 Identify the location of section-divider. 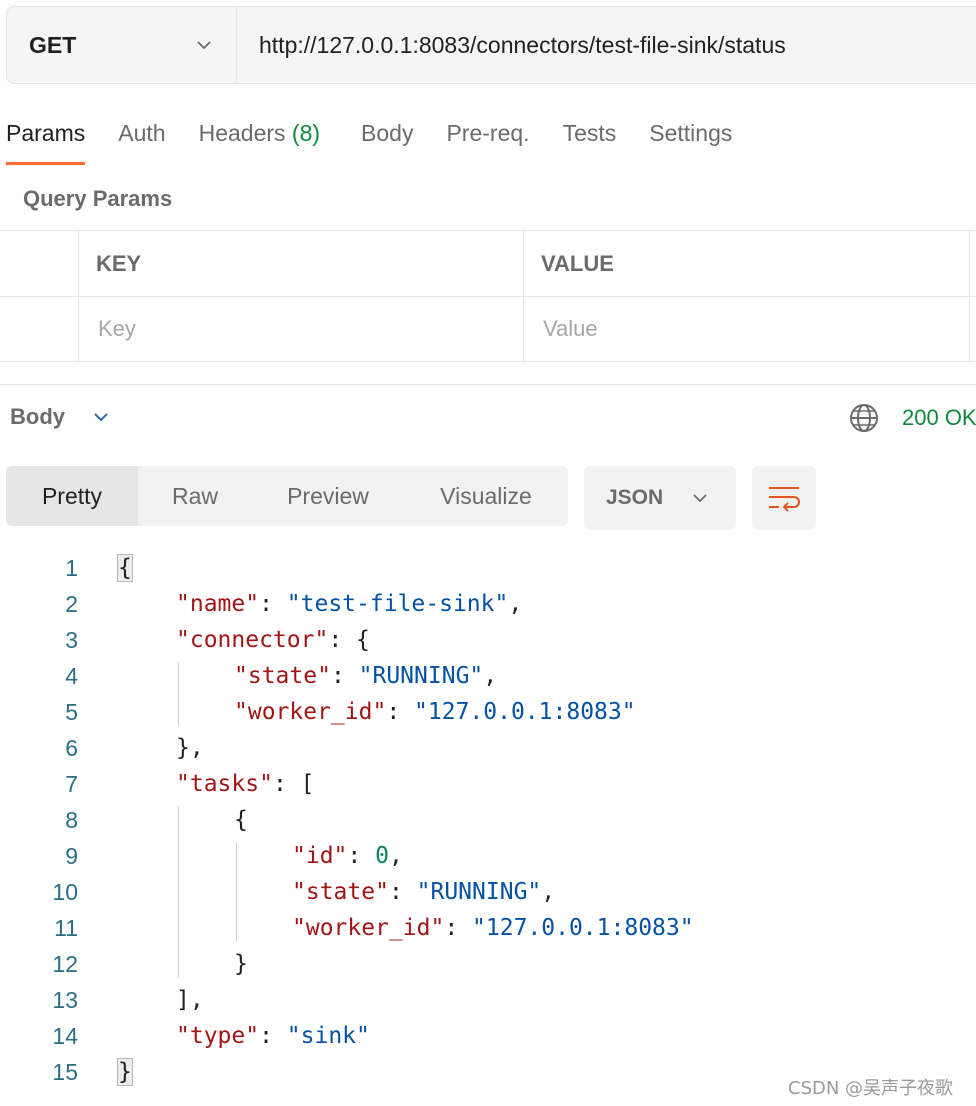
(488, 384).